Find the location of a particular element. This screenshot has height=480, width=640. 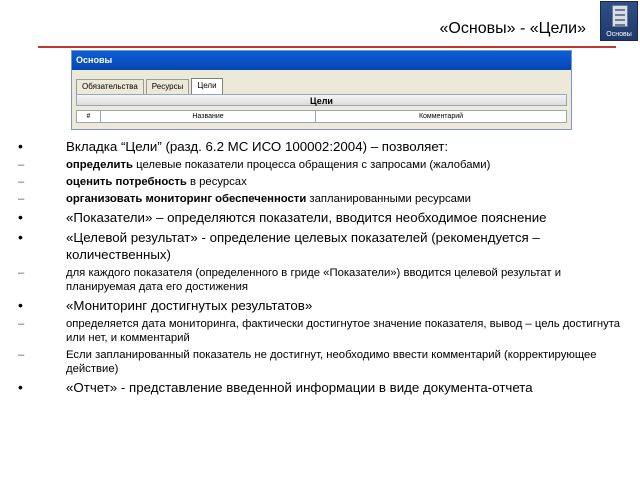

goals-section-header: Цели is located at coordinates (321, 100).